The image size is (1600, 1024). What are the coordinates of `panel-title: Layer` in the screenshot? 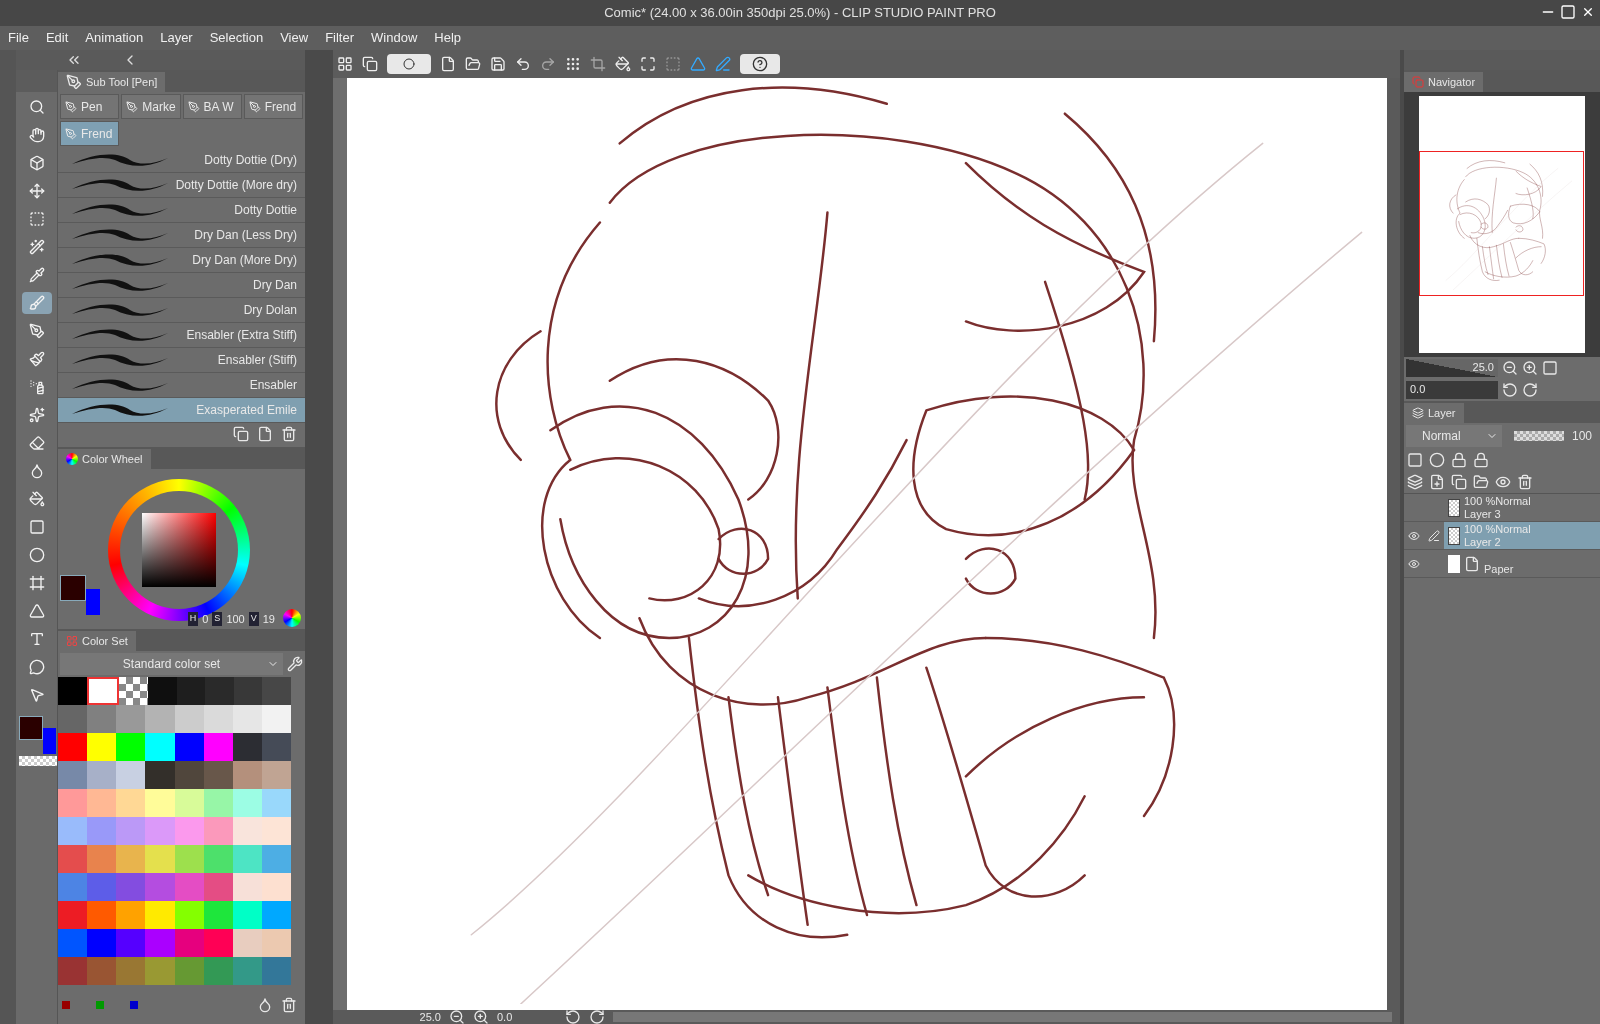 It's located at (1442, 413).